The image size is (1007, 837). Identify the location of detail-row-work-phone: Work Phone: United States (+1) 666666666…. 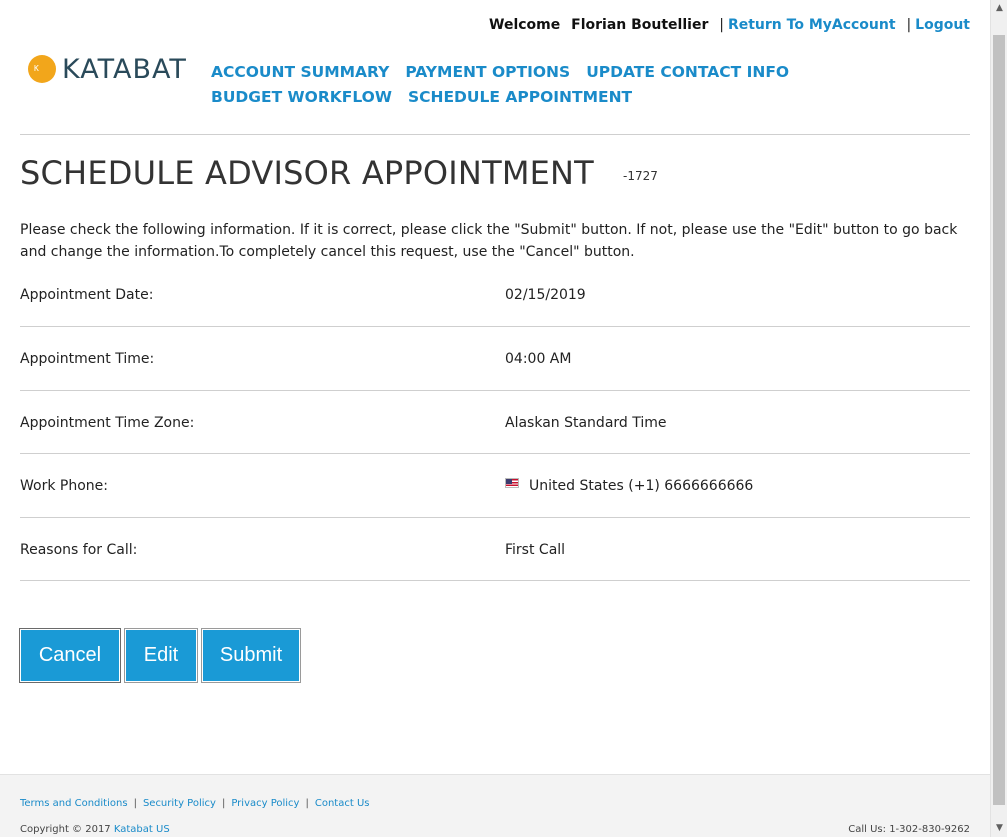
(495, 486).